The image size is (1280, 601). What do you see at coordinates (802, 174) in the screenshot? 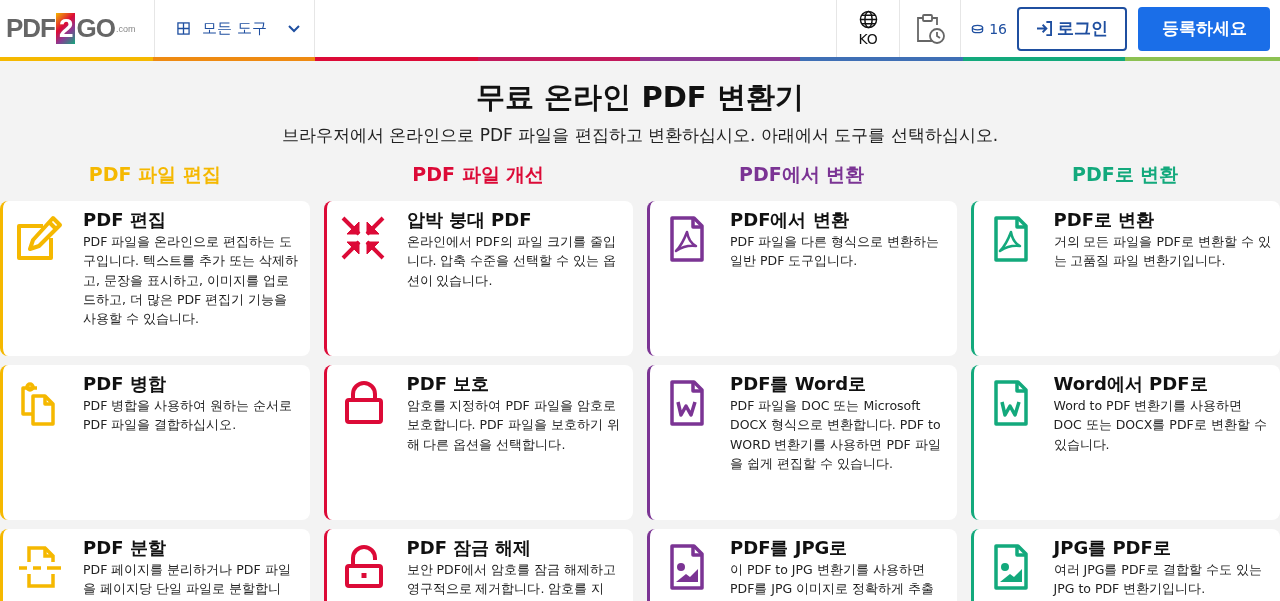
I see `category-heading: PDF에서 변환` at bounding box center [802, 174].